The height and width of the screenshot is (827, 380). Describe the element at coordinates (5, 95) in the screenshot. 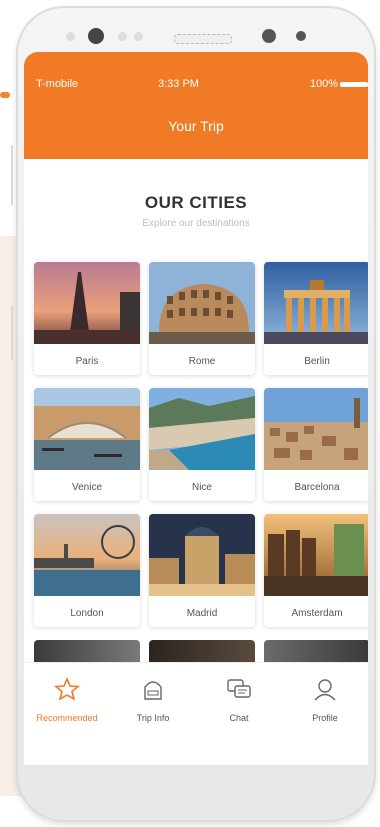

I see `background-accent` at that location.